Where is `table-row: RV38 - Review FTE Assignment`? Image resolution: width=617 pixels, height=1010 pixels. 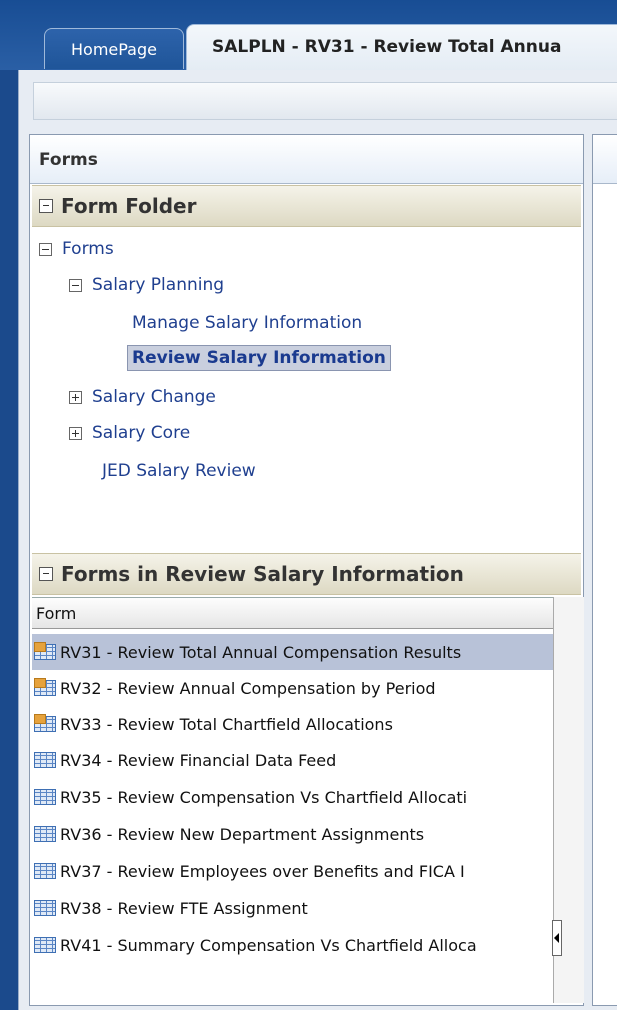 table-row: RV38 - Review FTE Assignment is located at coordinates (292, 908).